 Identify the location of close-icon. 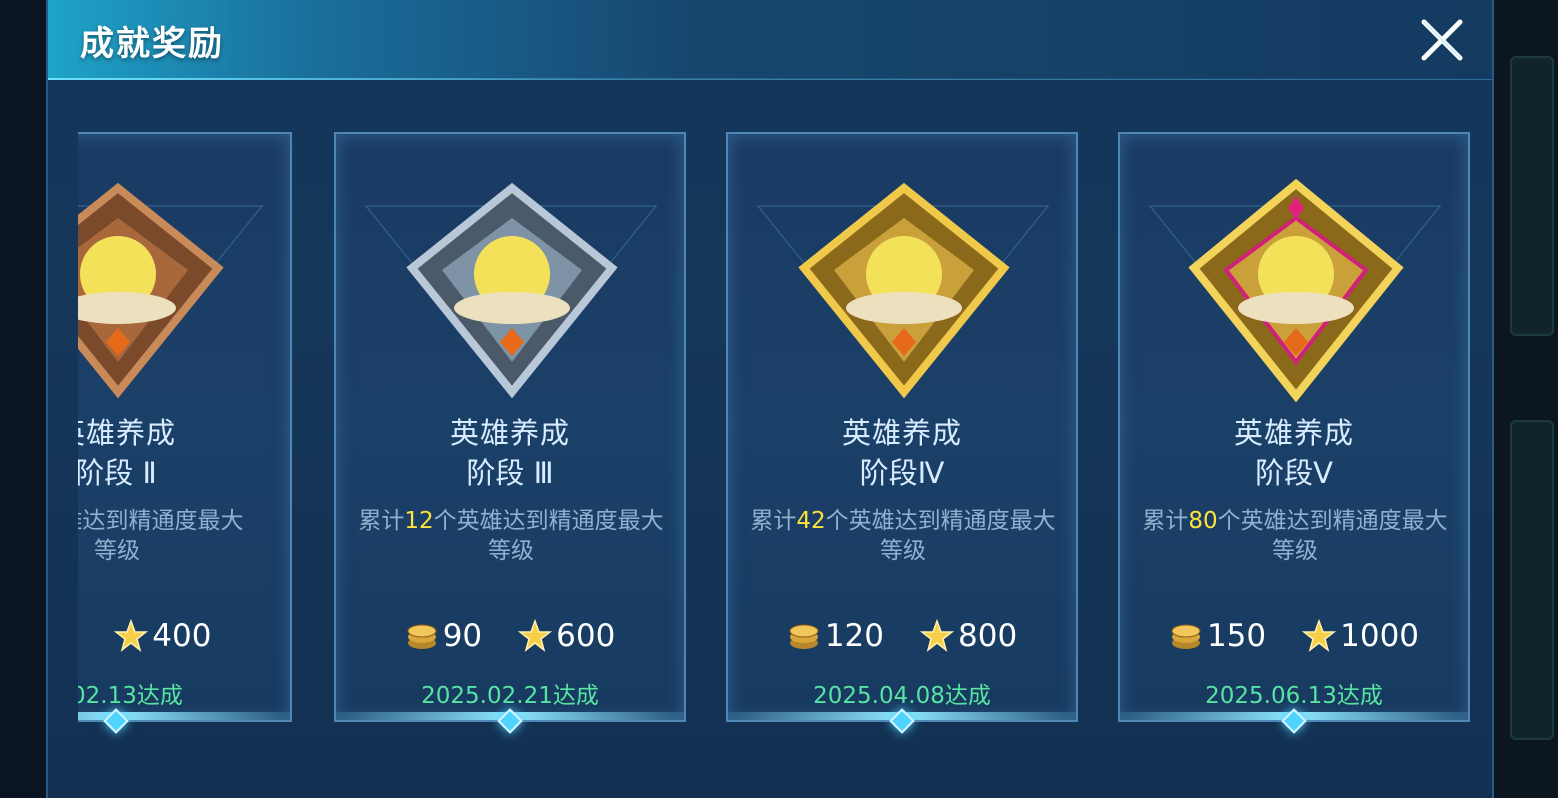
(1442, 40).